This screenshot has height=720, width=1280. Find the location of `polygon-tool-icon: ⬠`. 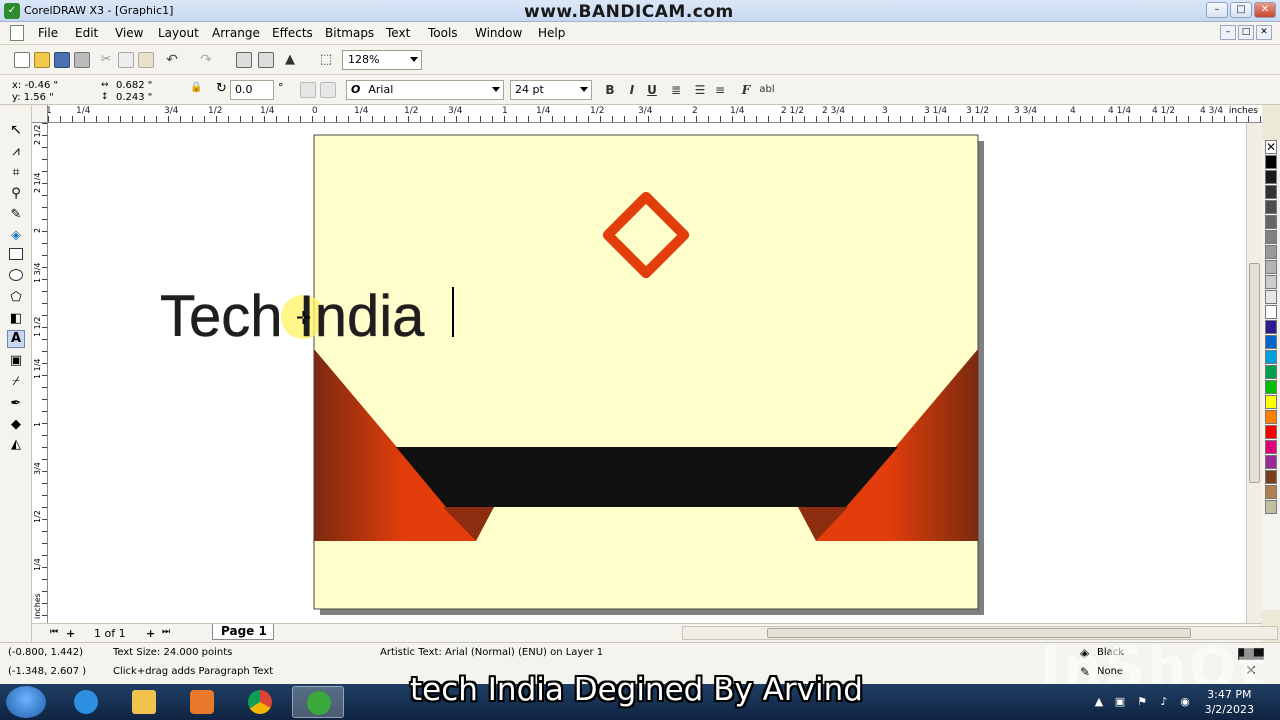

polygon-tool-icon: ⬠ is located at coordinates (16, 298).